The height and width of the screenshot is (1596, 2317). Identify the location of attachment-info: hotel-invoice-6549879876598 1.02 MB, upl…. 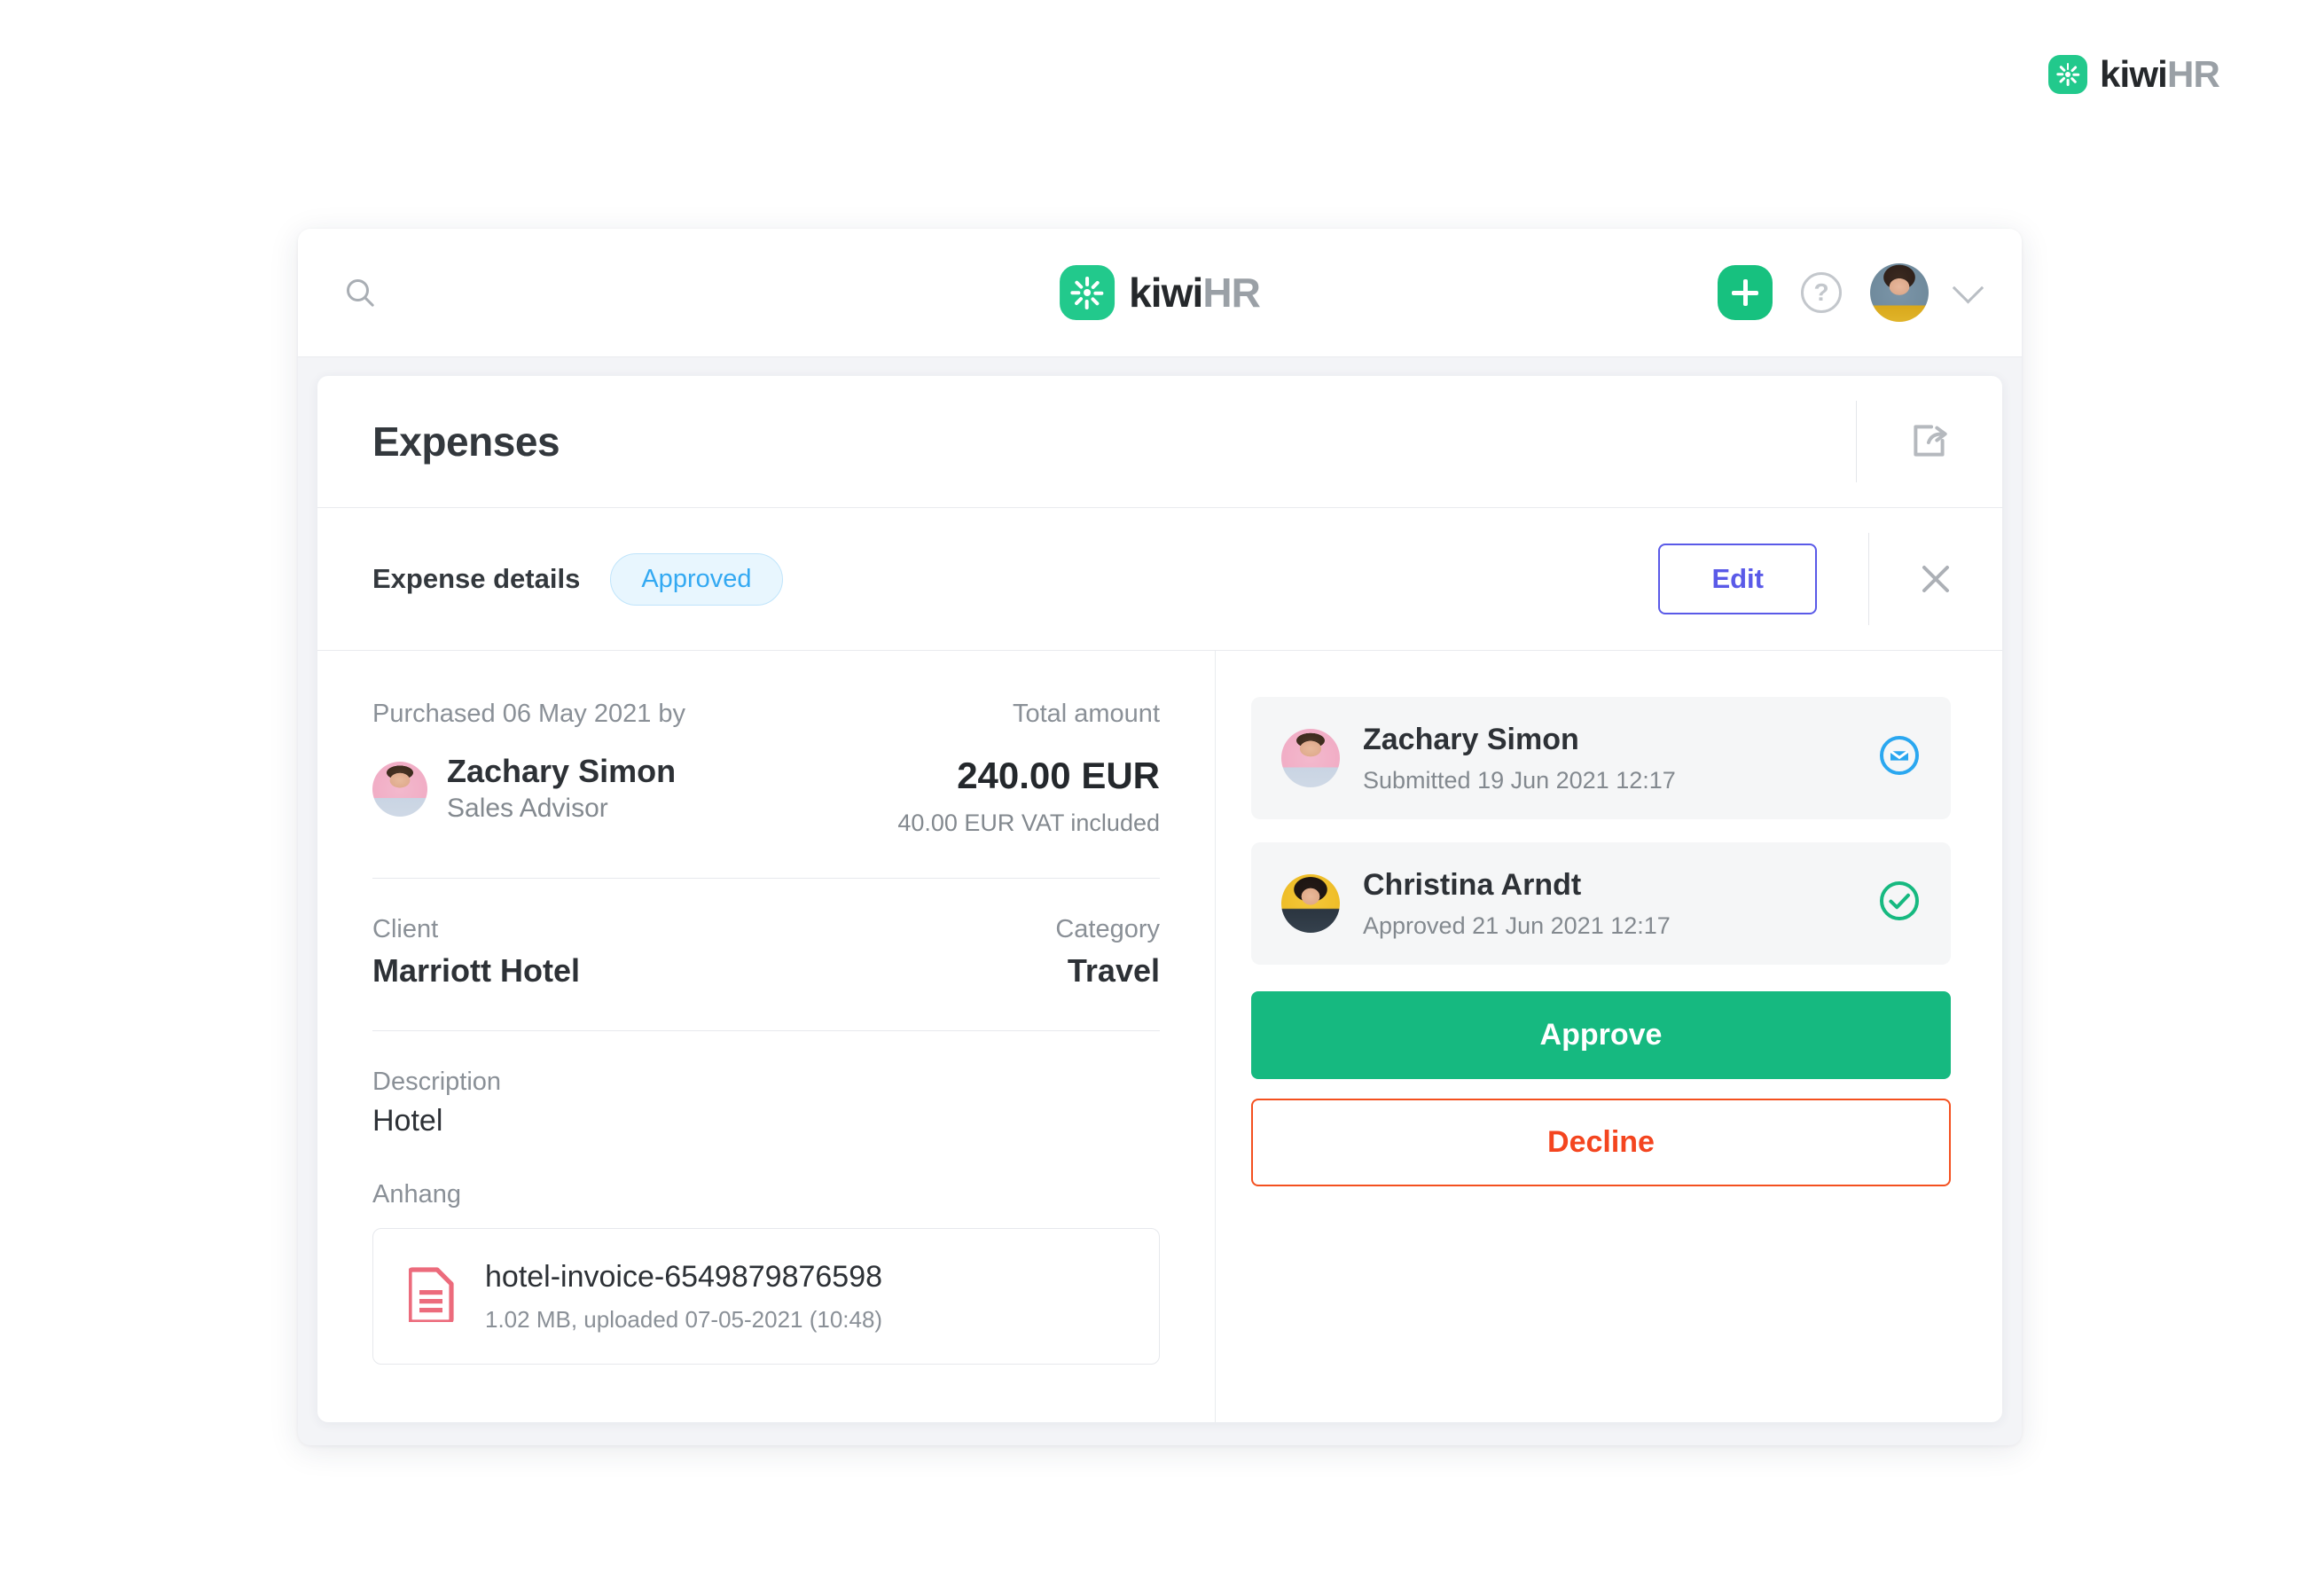
(683, 1296).